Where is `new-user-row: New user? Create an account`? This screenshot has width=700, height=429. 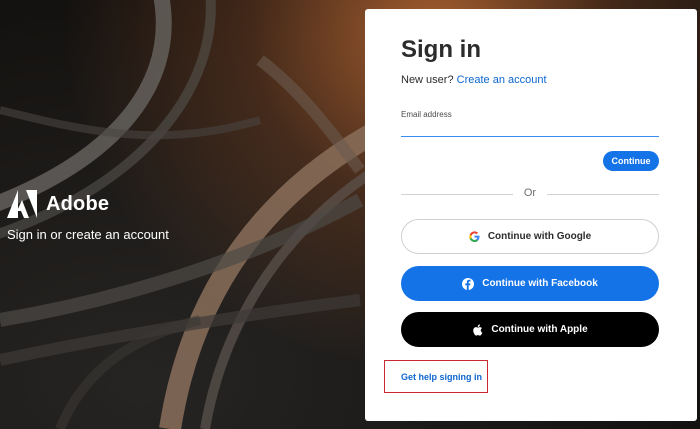 new-user-row: New user? Create an account is located at coordinates (474, 80).